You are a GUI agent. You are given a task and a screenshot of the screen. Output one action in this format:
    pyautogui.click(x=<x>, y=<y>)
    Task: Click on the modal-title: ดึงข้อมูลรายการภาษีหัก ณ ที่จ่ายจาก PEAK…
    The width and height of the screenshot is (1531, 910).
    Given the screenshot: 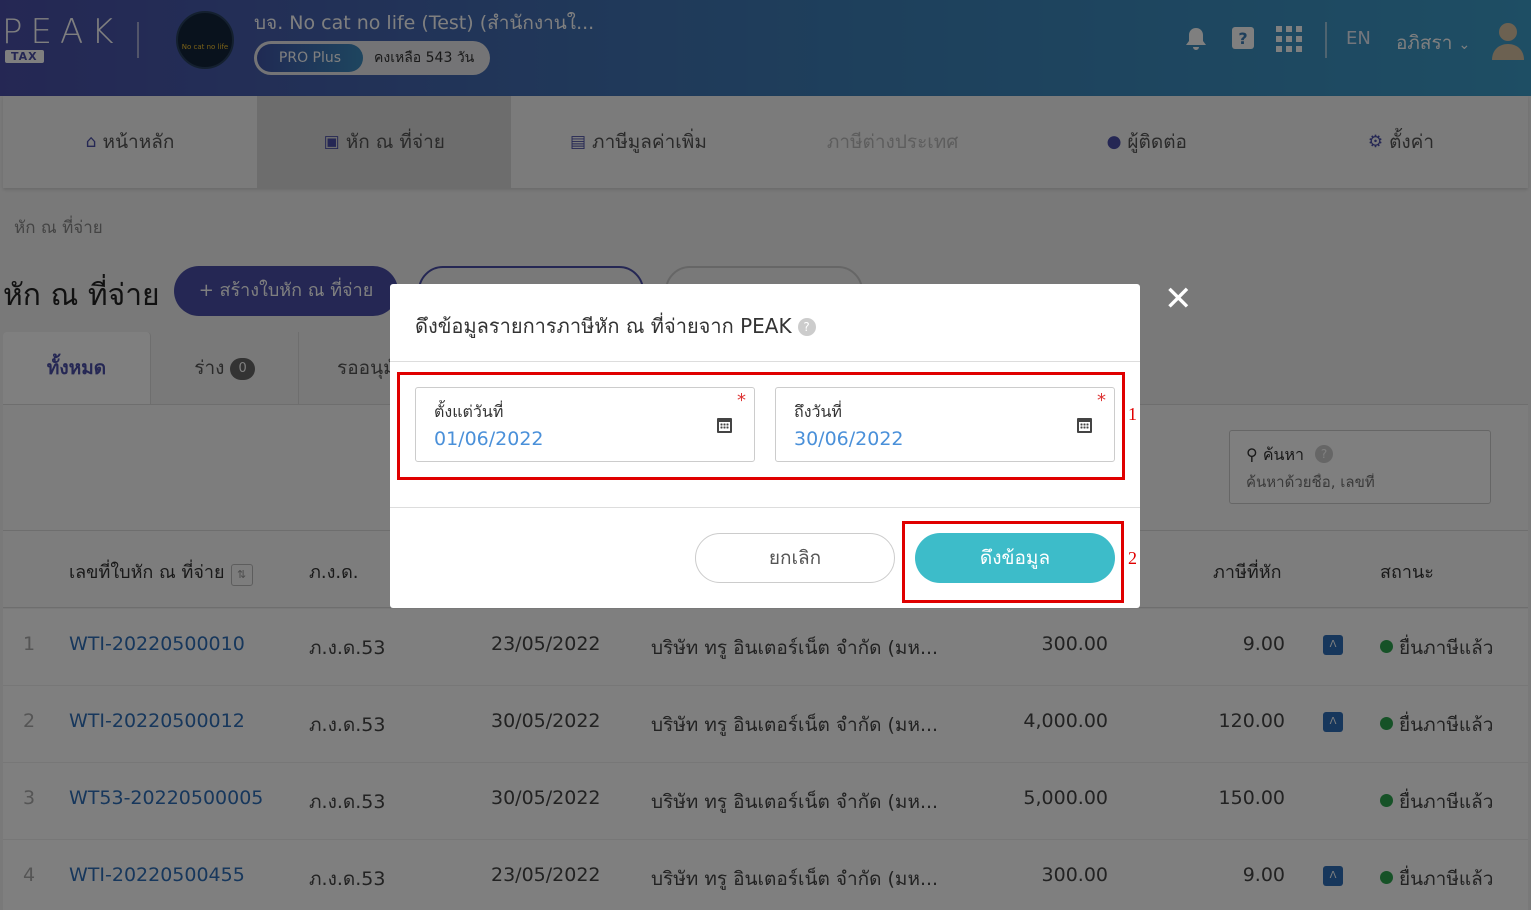 What is the action you would take?
    pyautogui.click(x=615, y=326)
    